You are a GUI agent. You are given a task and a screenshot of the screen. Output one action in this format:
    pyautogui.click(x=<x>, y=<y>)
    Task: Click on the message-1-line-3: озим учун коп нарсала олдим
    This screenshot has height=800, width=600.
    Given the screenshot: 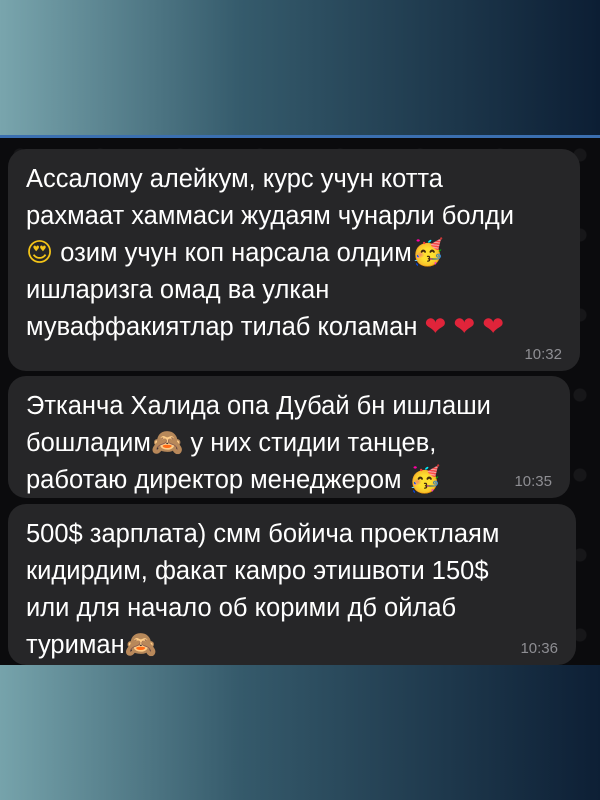 What is the action you would take?
    pyautogui.click(x=236, y=253)
    